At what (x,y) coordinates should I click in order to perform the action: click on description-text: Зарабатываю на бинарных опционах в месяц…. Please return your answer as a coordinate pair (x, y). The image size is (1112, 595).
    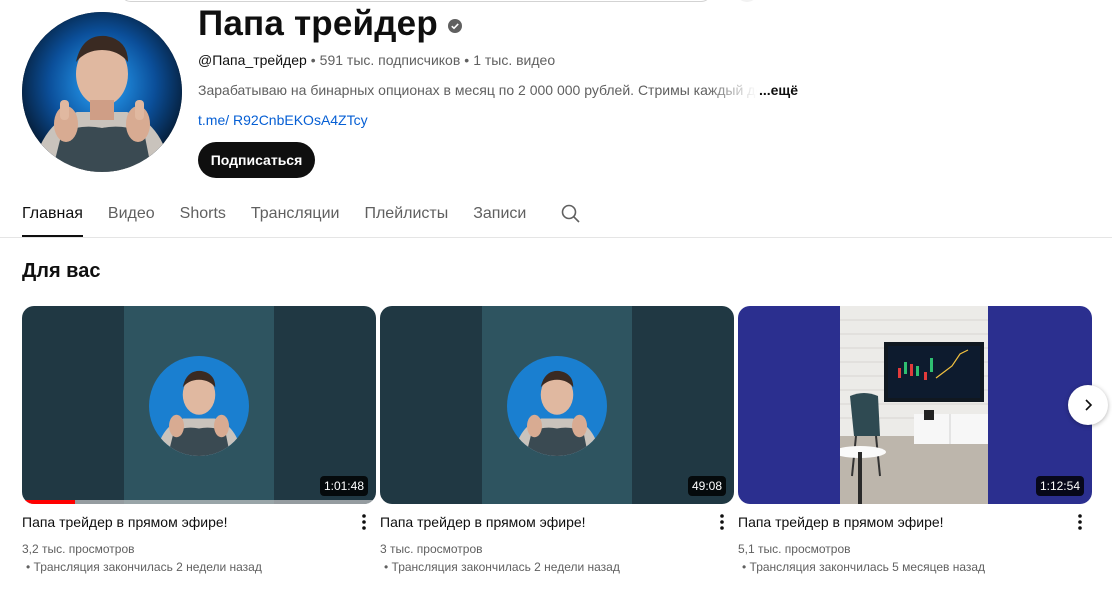
    Looking at the image, I should click on (477, 90).